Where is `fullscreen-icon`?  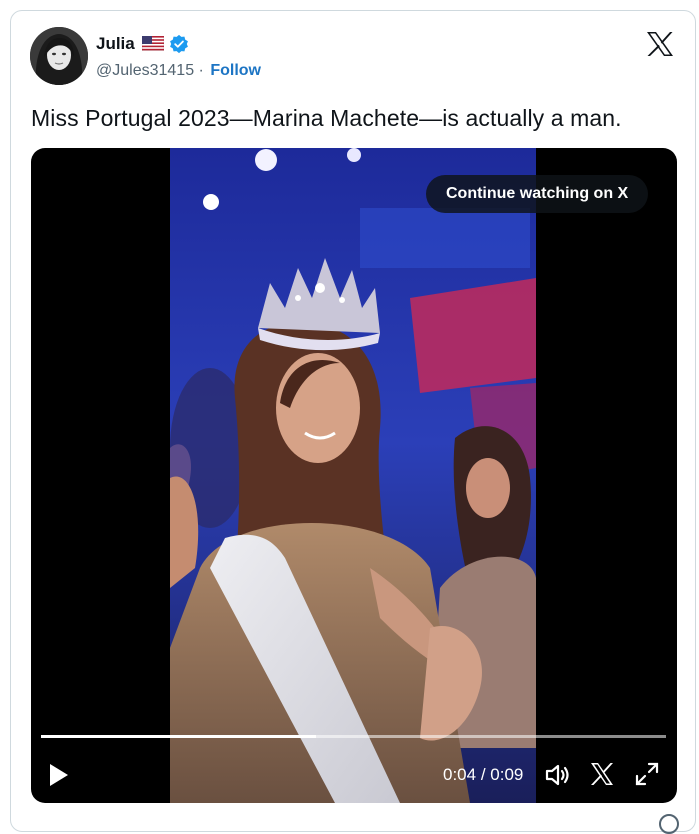 fullscreen-icon is located at coordinates (647, 774).